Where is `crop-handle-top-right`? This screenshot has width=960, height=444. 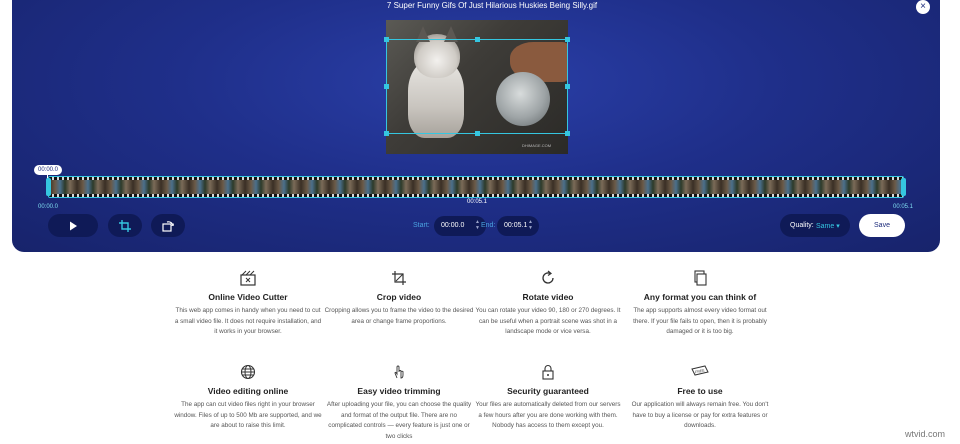
crop-handle-top-right is located at coordinates (567, 39).